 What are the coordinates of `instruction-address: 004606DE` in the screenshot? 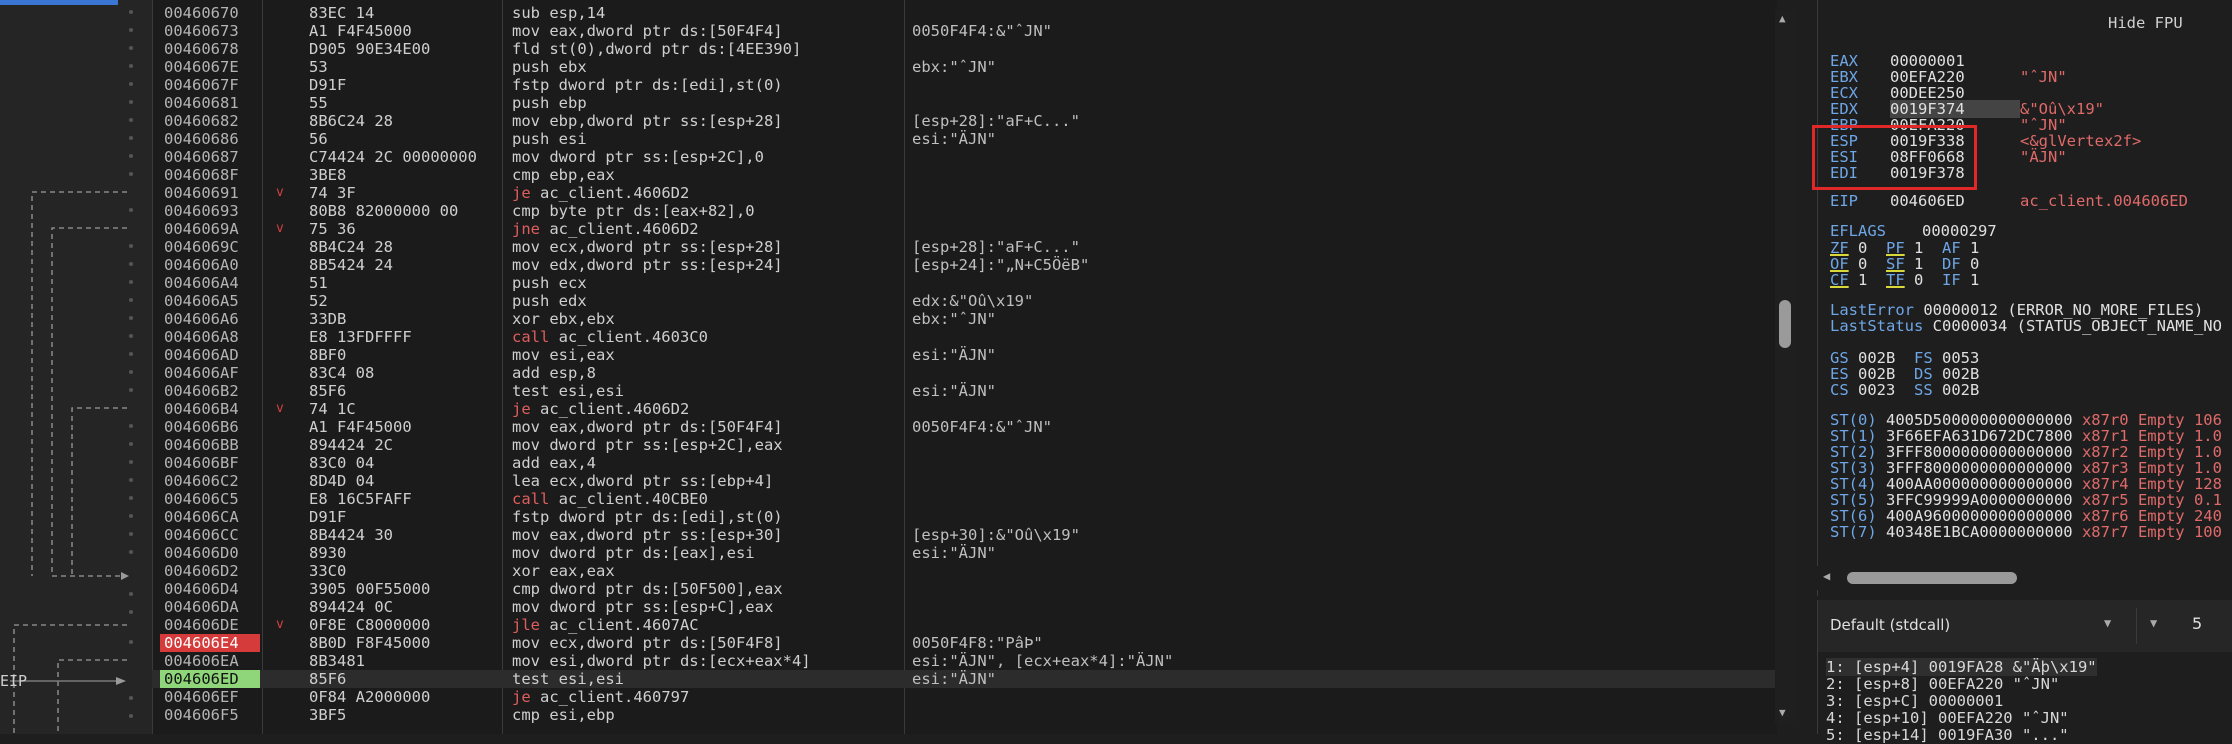 It's located at (201, 625).